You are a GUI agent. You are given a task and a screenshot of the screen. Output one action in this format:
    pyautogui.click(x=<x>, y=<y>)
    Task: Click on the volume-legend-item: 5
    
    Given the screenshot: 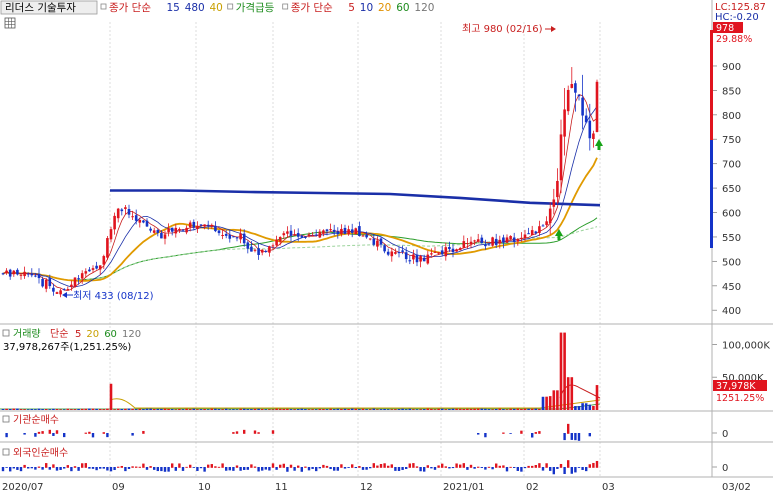 What is the action you would take?
    pyautogui.click(x=78, y=334)
    